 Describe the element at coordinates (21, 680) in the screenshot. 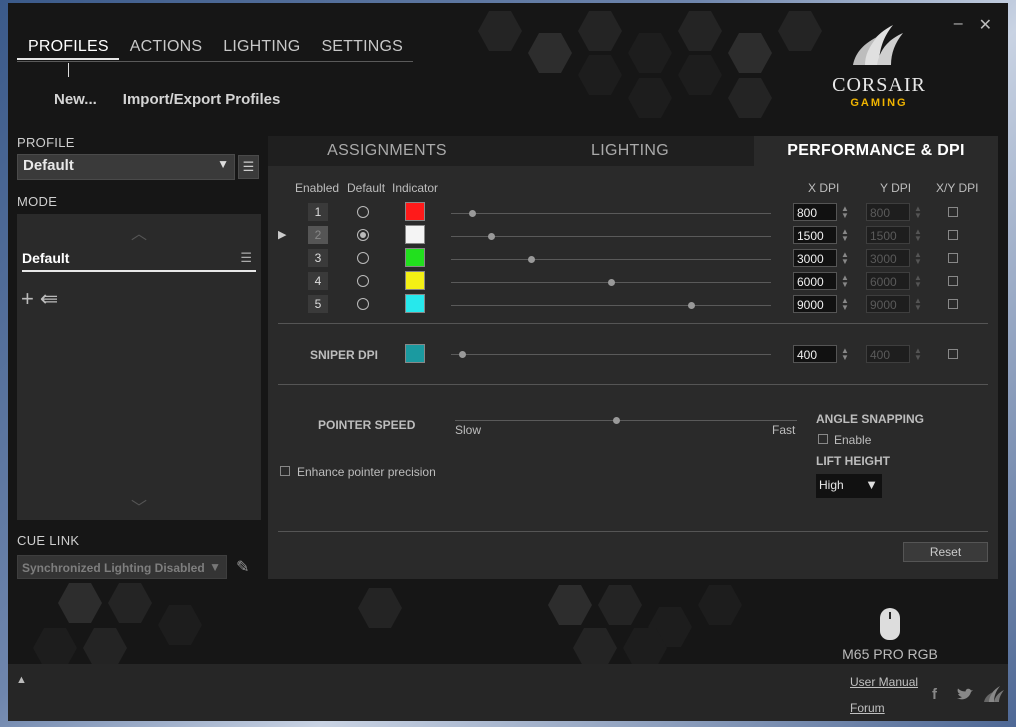

I see `expand-up-icon: ▲` at that location.